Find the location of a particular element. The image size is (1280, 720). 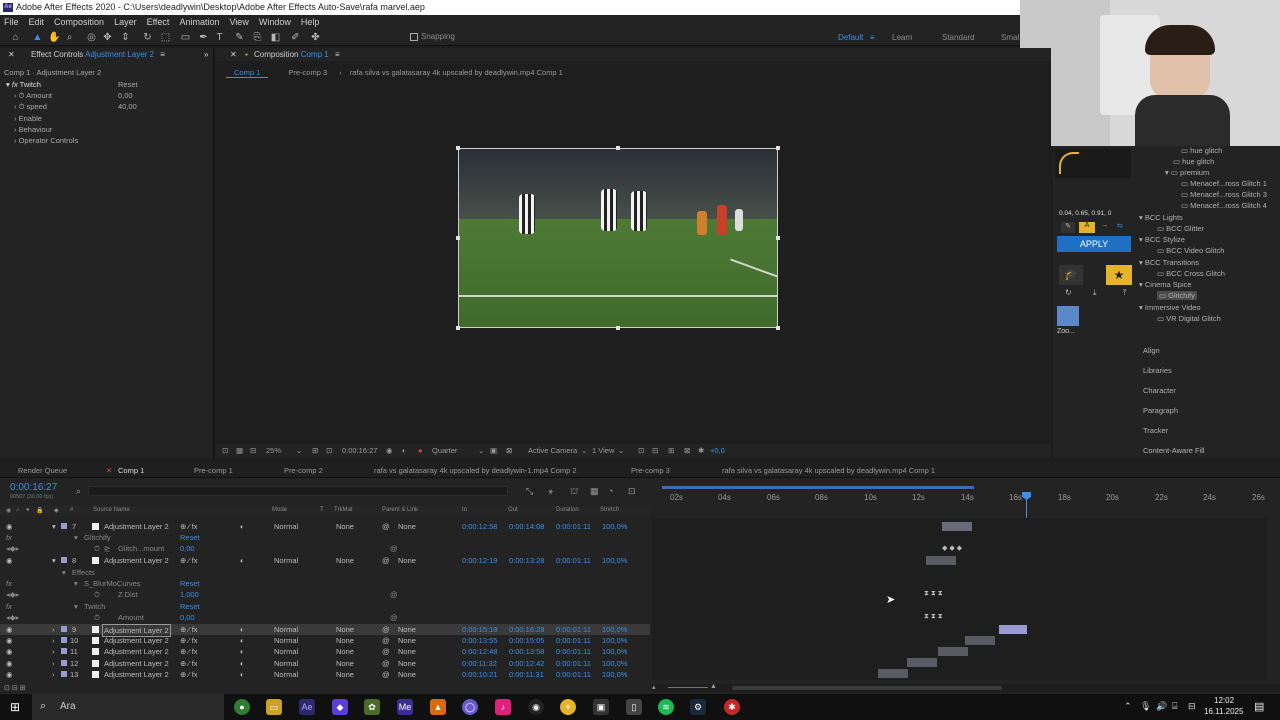

fx-twitch-label: ▾ fx Twitch is located at coordinates (23, 84).